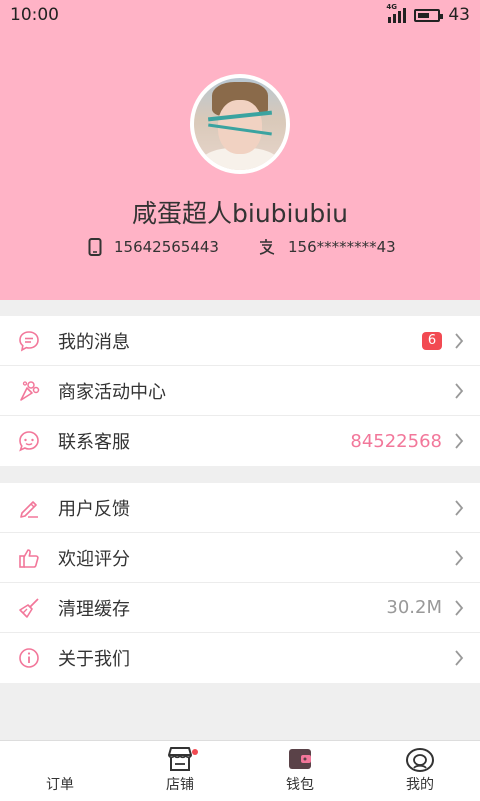  I want to click on feedback-icon, so click(29, 509).